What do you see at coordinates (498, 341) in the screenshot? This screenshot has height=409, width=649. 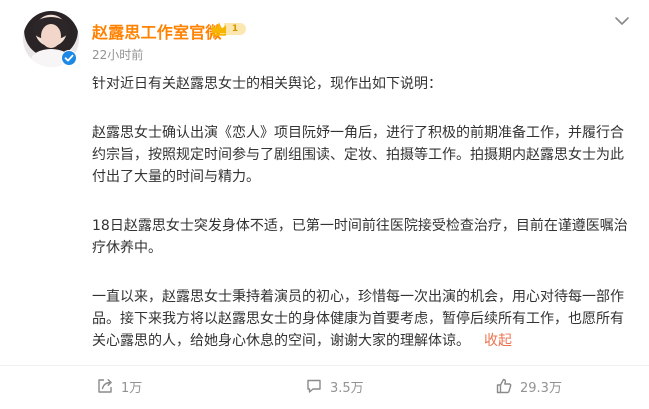 I see `collapse-link: 收起` at bounding box center [498, 341].